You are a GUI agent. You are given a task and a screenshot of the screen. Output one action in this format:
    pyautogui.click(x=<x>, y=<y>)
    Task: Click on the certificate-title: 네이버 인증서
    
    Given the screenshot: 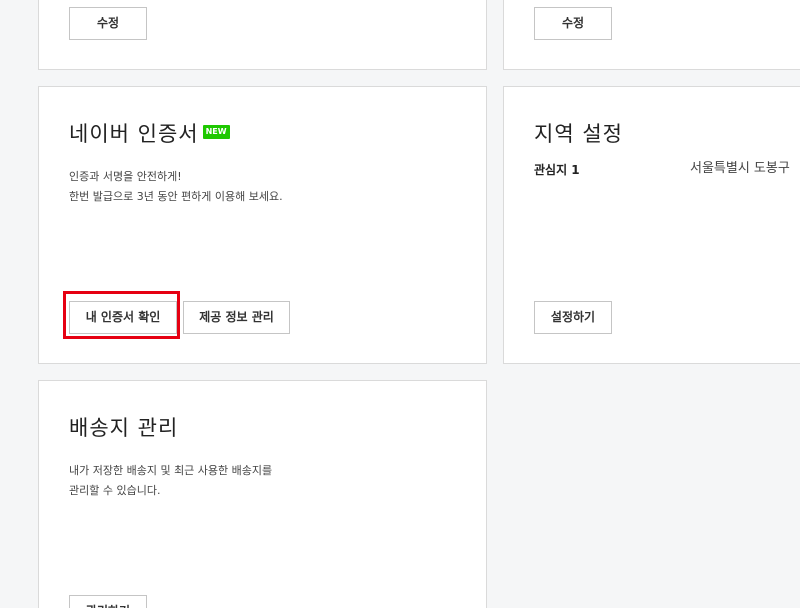 What is the action you would take?
    pyautogui.click(x=134, y=134)
    